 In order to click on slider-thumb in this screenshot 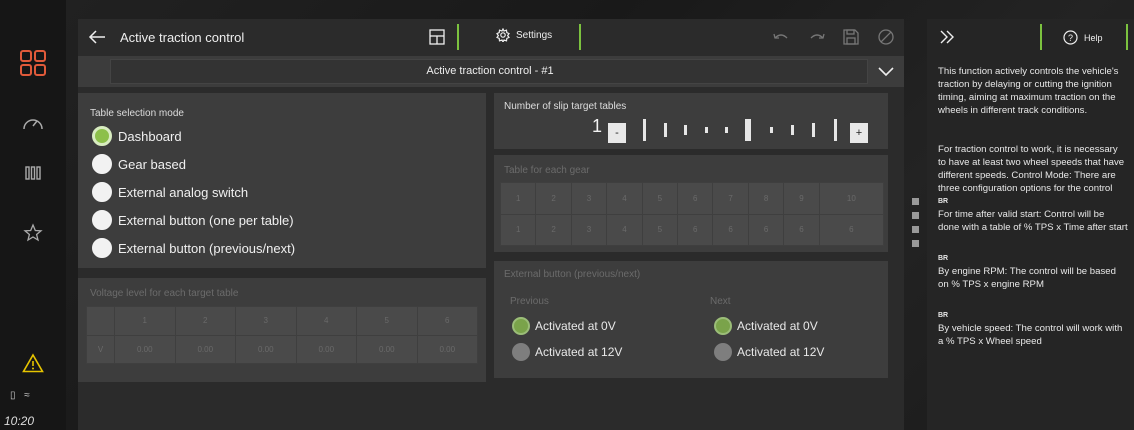, I will do `click(748, 130)`.